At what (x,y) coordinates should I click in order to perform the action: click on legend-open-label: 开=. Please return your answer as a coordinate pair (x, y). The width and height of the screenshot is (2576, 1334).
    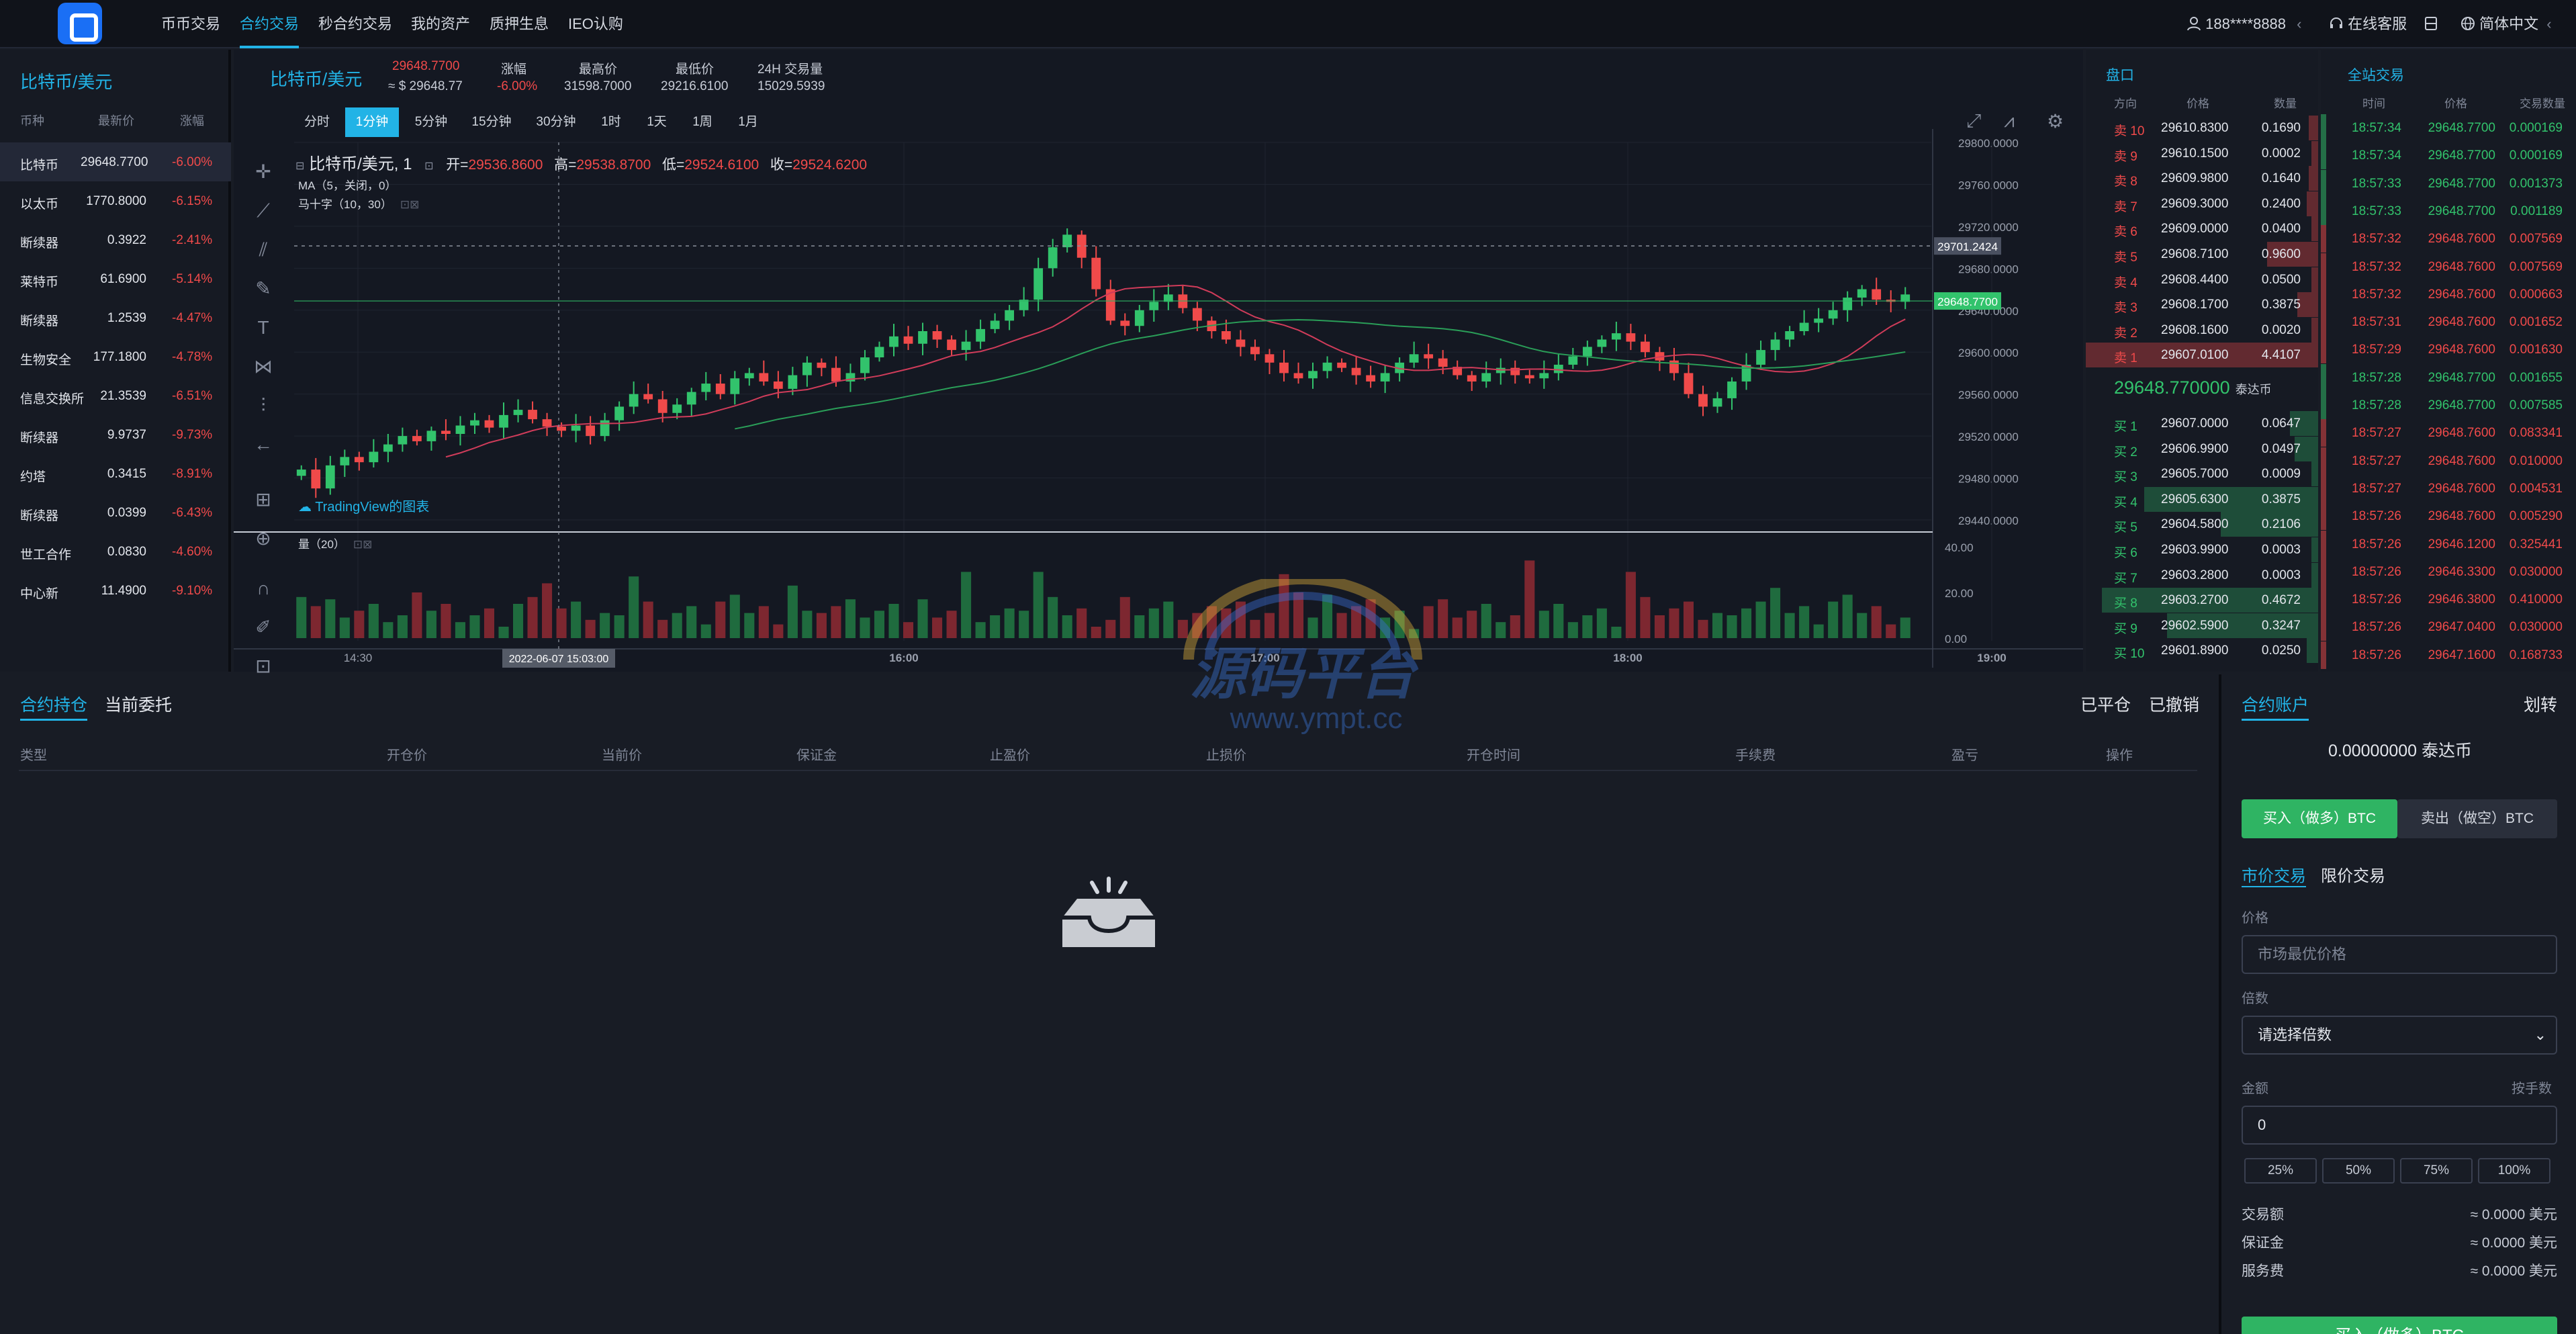
    Looking at the image, I should click on (457, 165).